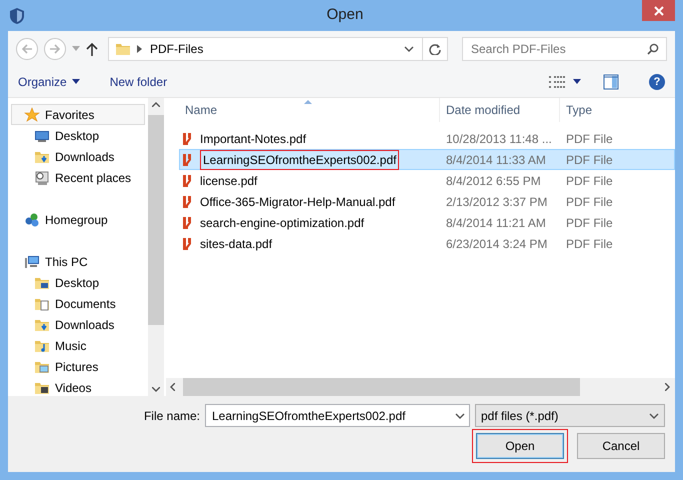 This screenshot has height=480, width=683. I want to click on preview-pane-button, so click(611, 82).